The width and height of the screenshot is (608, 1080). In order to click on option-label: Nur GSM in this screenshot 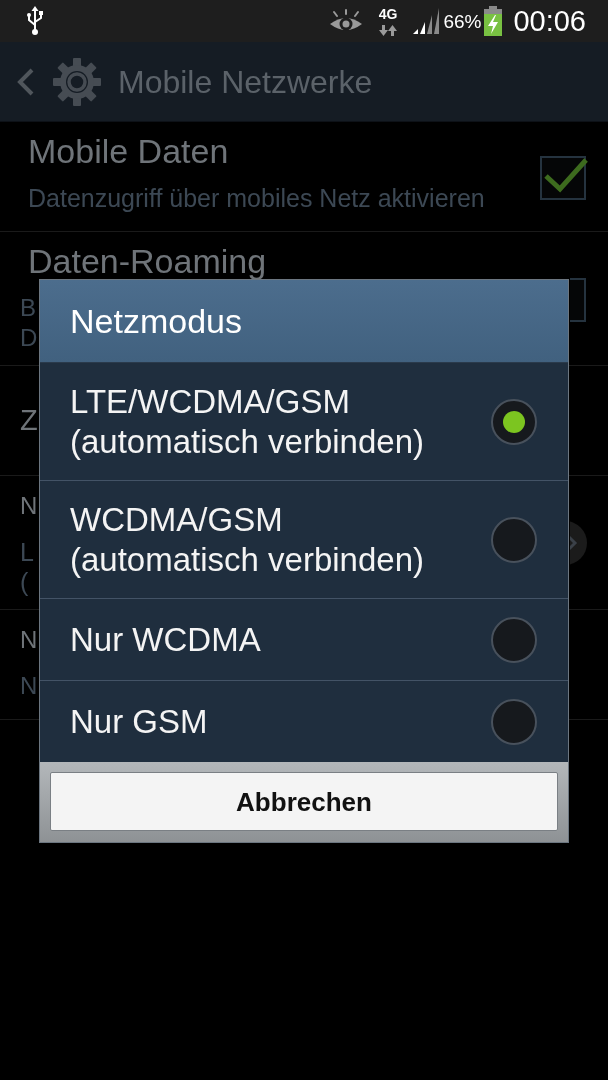, I will do `click(139, 721)`.